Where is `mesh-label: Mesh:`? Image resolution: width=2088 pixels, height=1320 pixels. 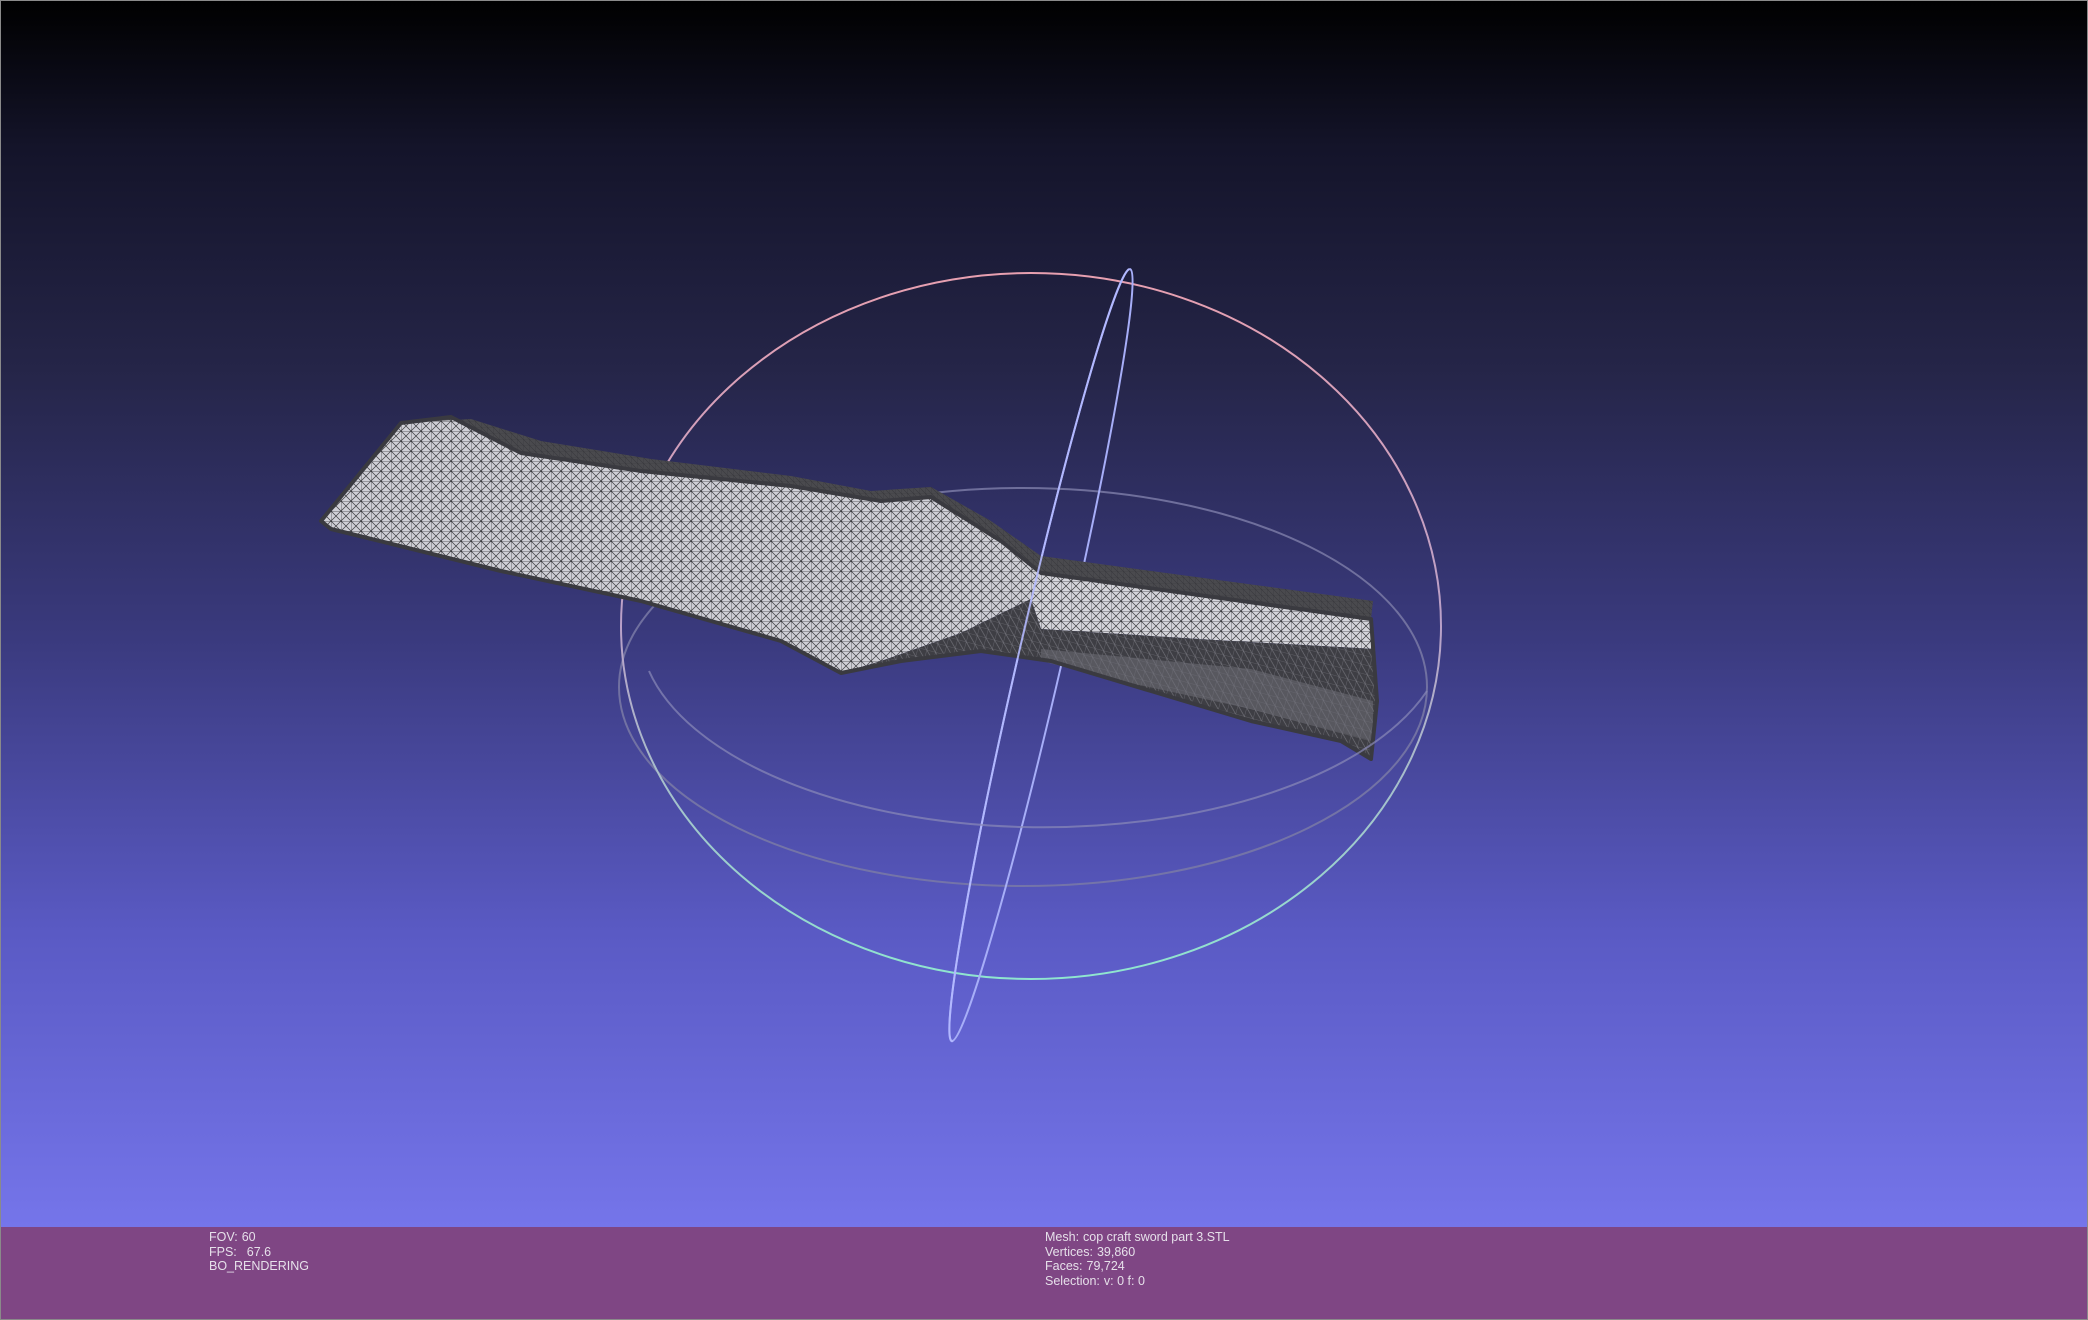
mesh-label: Mesh: is located at coordinates (1062, 1237).